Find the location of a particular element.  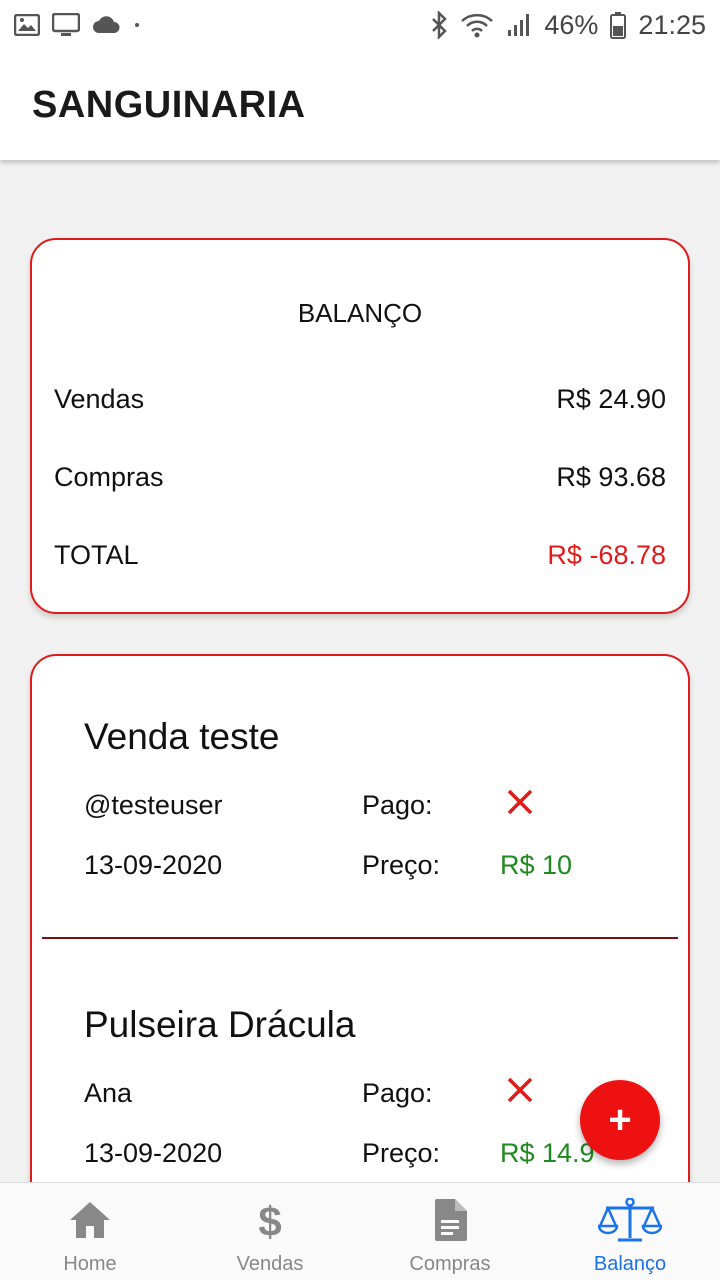

nav-item-vendas: $ Vendas is located at coordinates (270, 1231).